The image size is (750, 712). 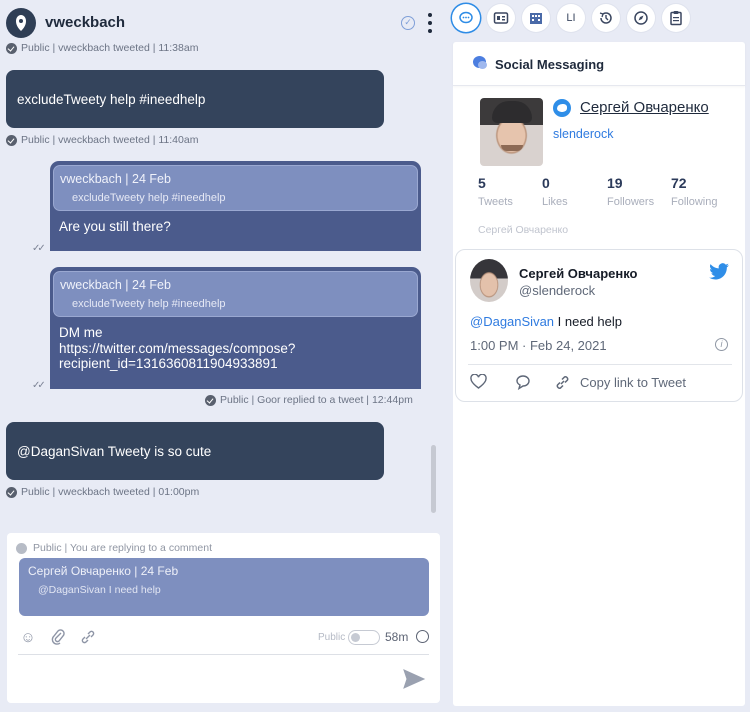 What do you see at coordinates (578, 273) in the screenshot?
I see `tweet-author-name: Сергей Овчаренко` at bounding box center [578, 273].